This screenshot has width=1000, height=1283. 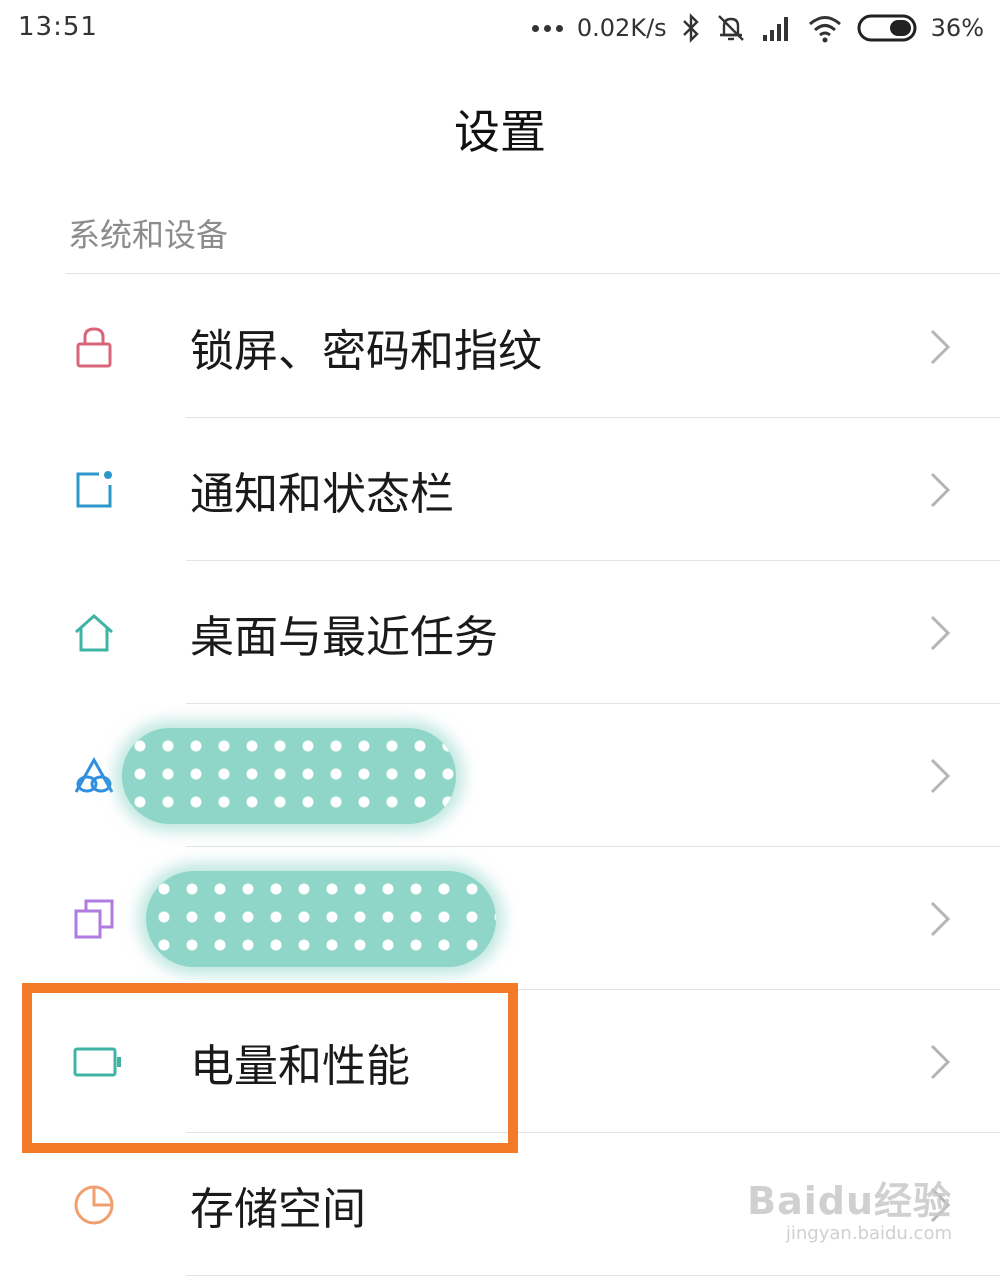 What do you see at coordinates (98, 1062) in the screenshot?
I see `battery-icon` at bounding box center [98, 1062].